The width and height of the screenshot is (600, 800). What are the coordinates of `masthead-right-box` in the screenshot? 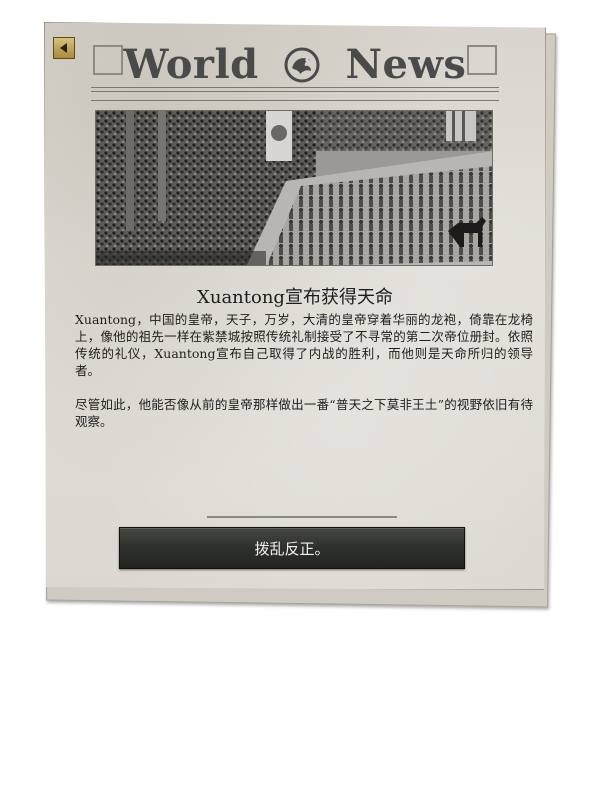 It's located at (482, 60).